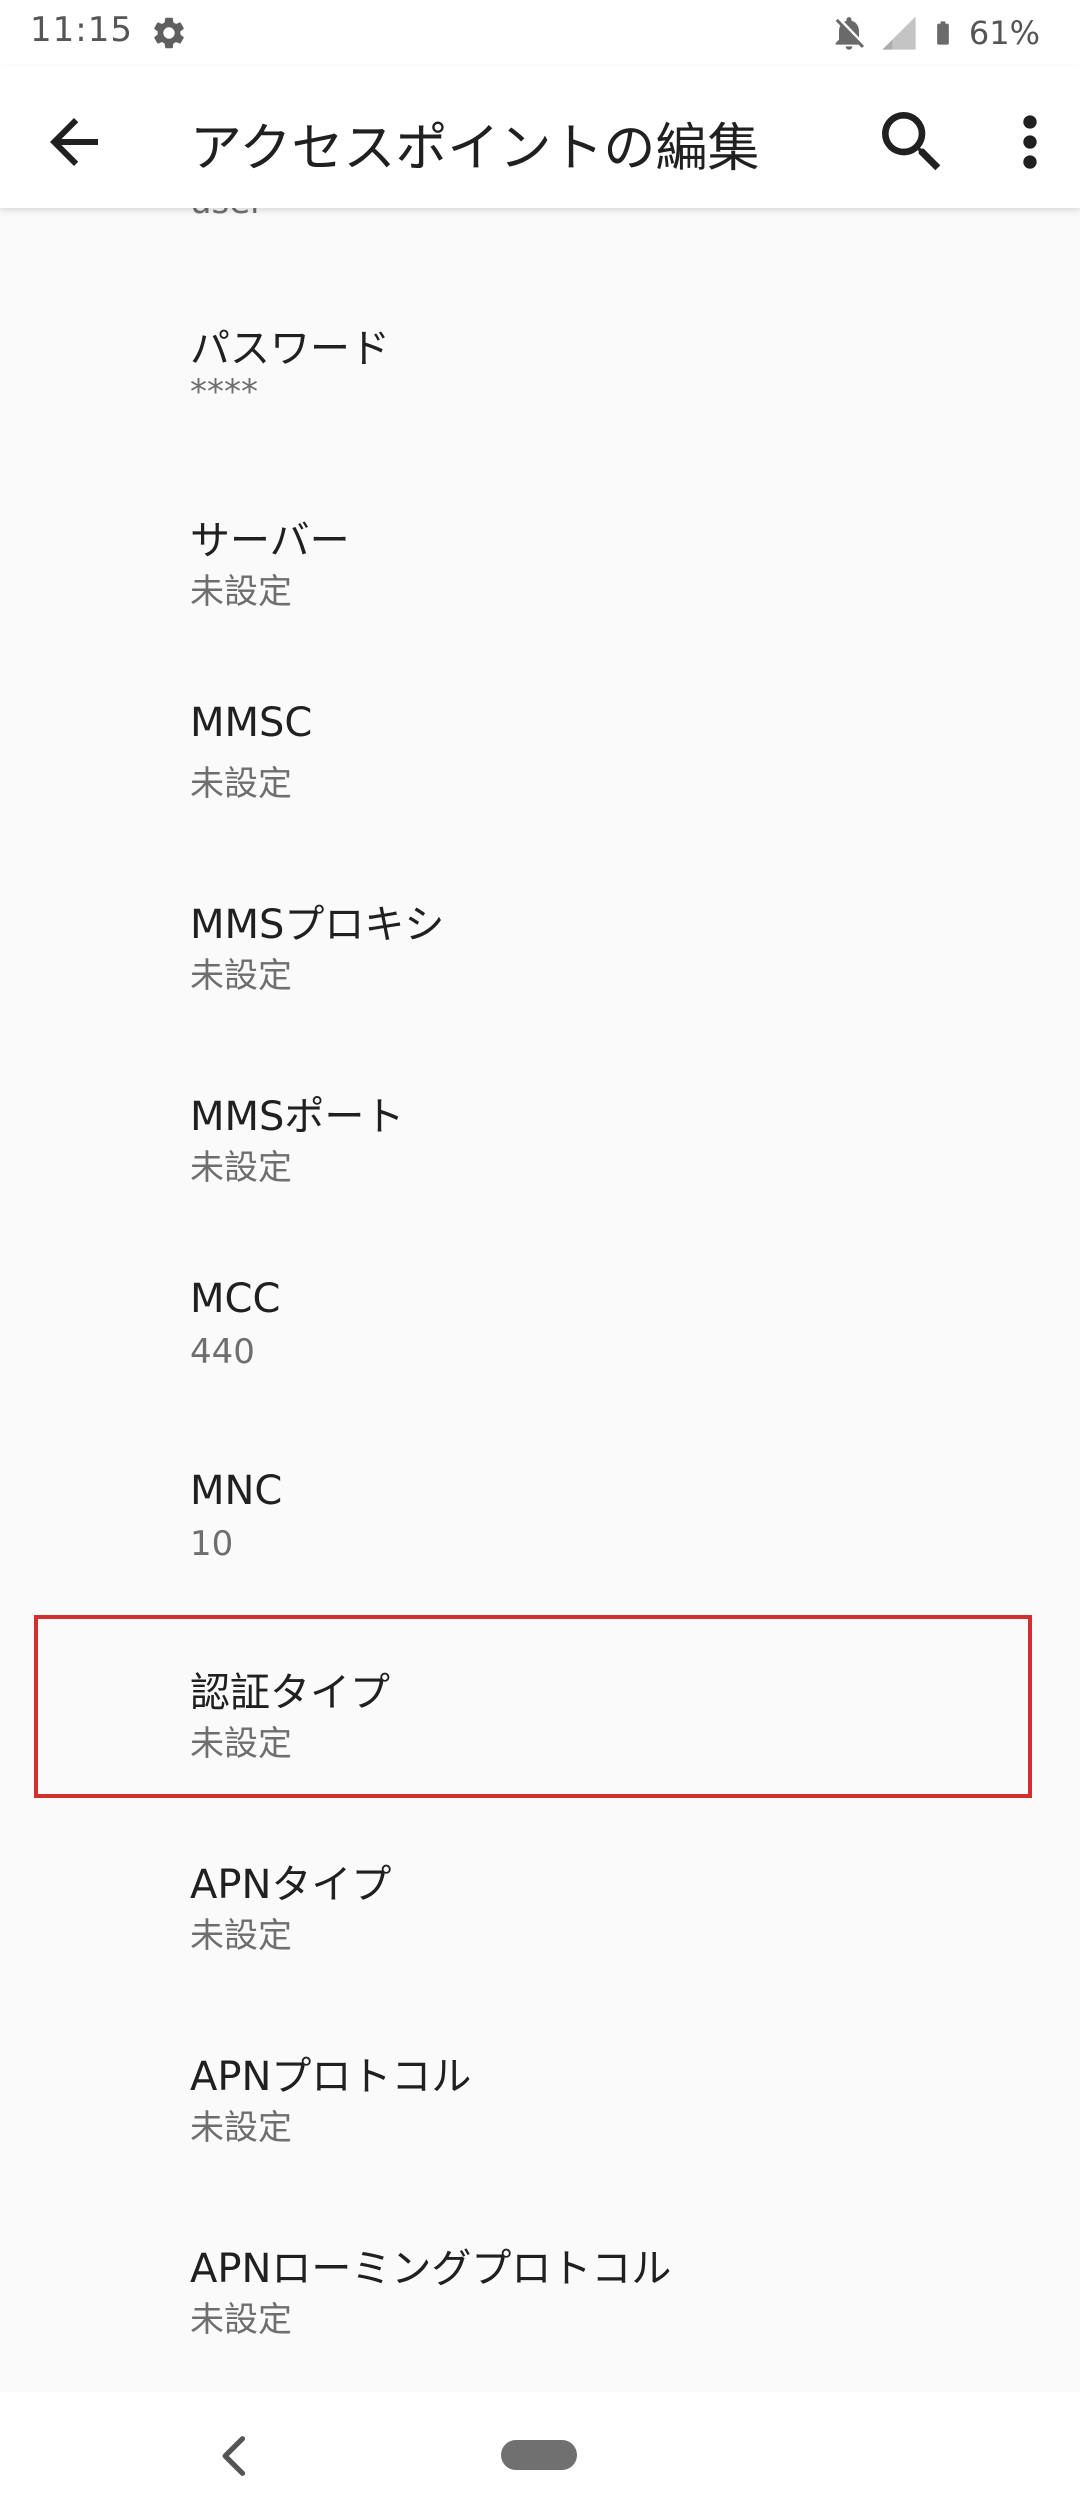 Image resolution: width=1080 pixels, height=2520 pixels. Describe the element at coordinates (291, 1885) in the screenshot. I see `item-title: APNタイプ` at that location.